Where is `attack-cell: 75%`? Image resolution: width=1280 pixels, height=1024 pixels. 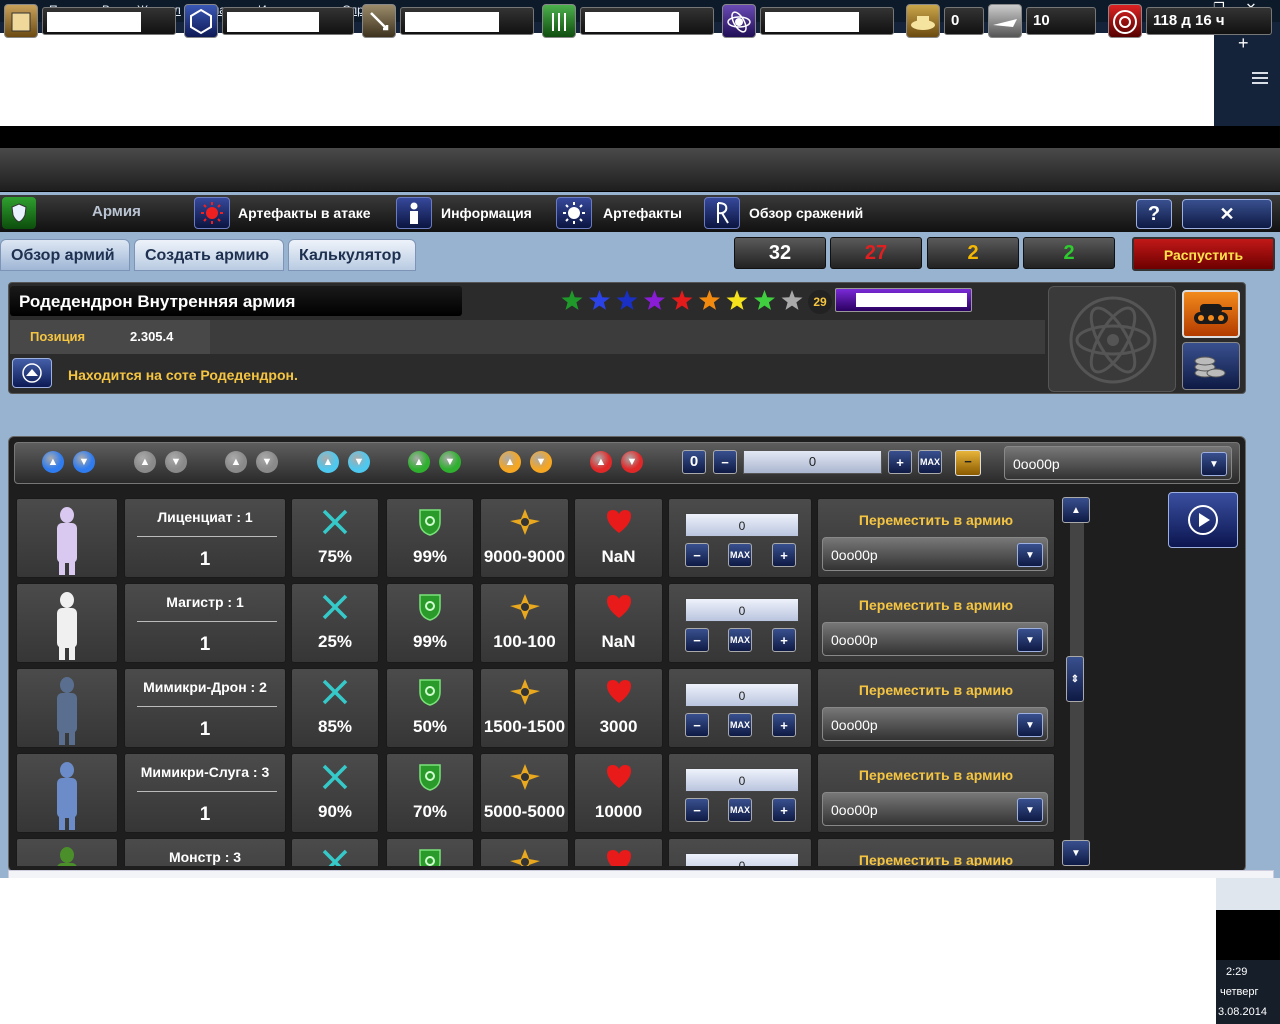
attack-cell: 75% is located at coordinates (335, 538).